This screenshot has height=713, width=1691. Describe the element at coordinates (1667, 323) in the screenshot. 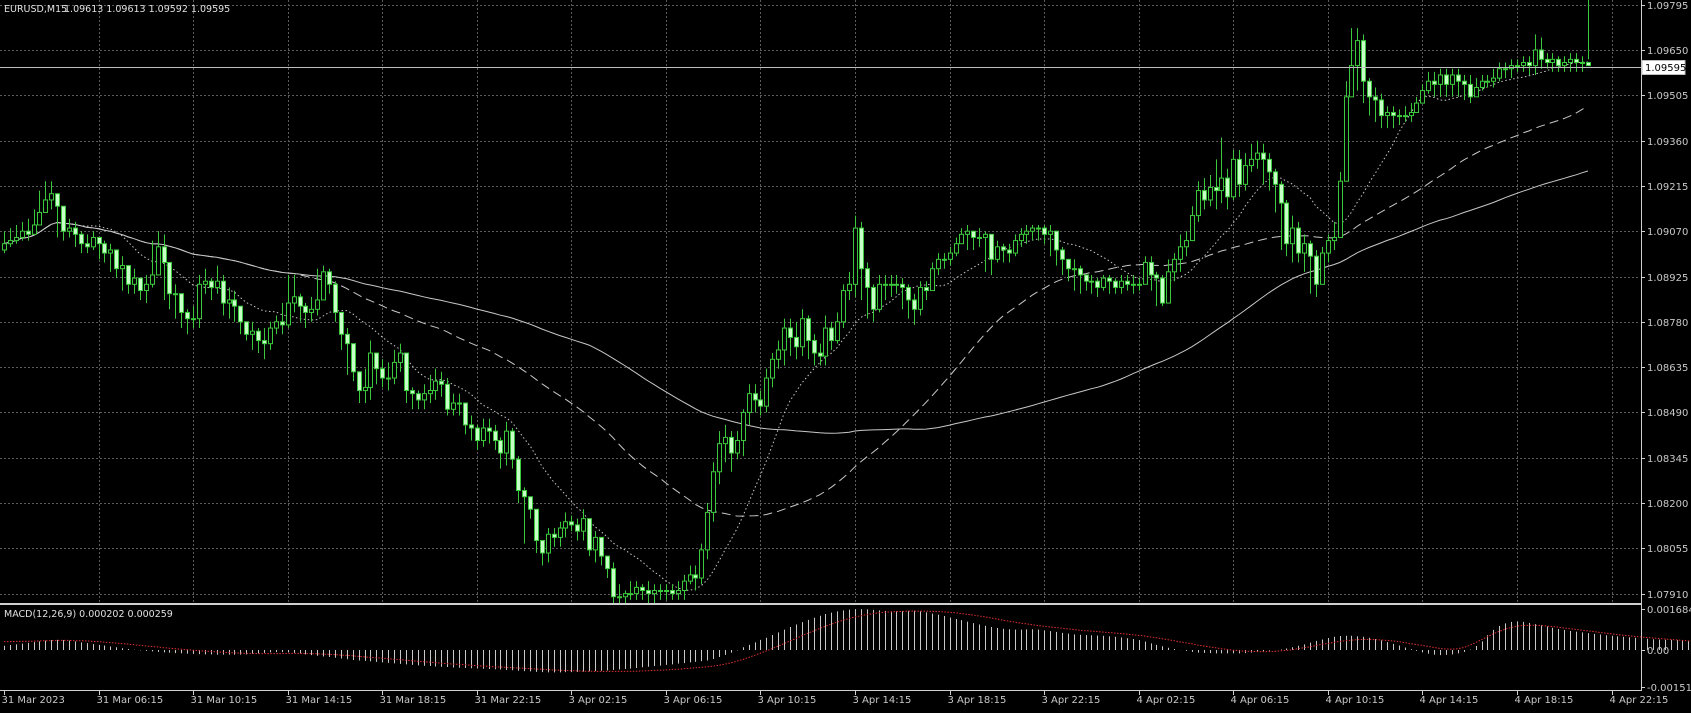

I see `price-tick-label: 1.08780` at that location.